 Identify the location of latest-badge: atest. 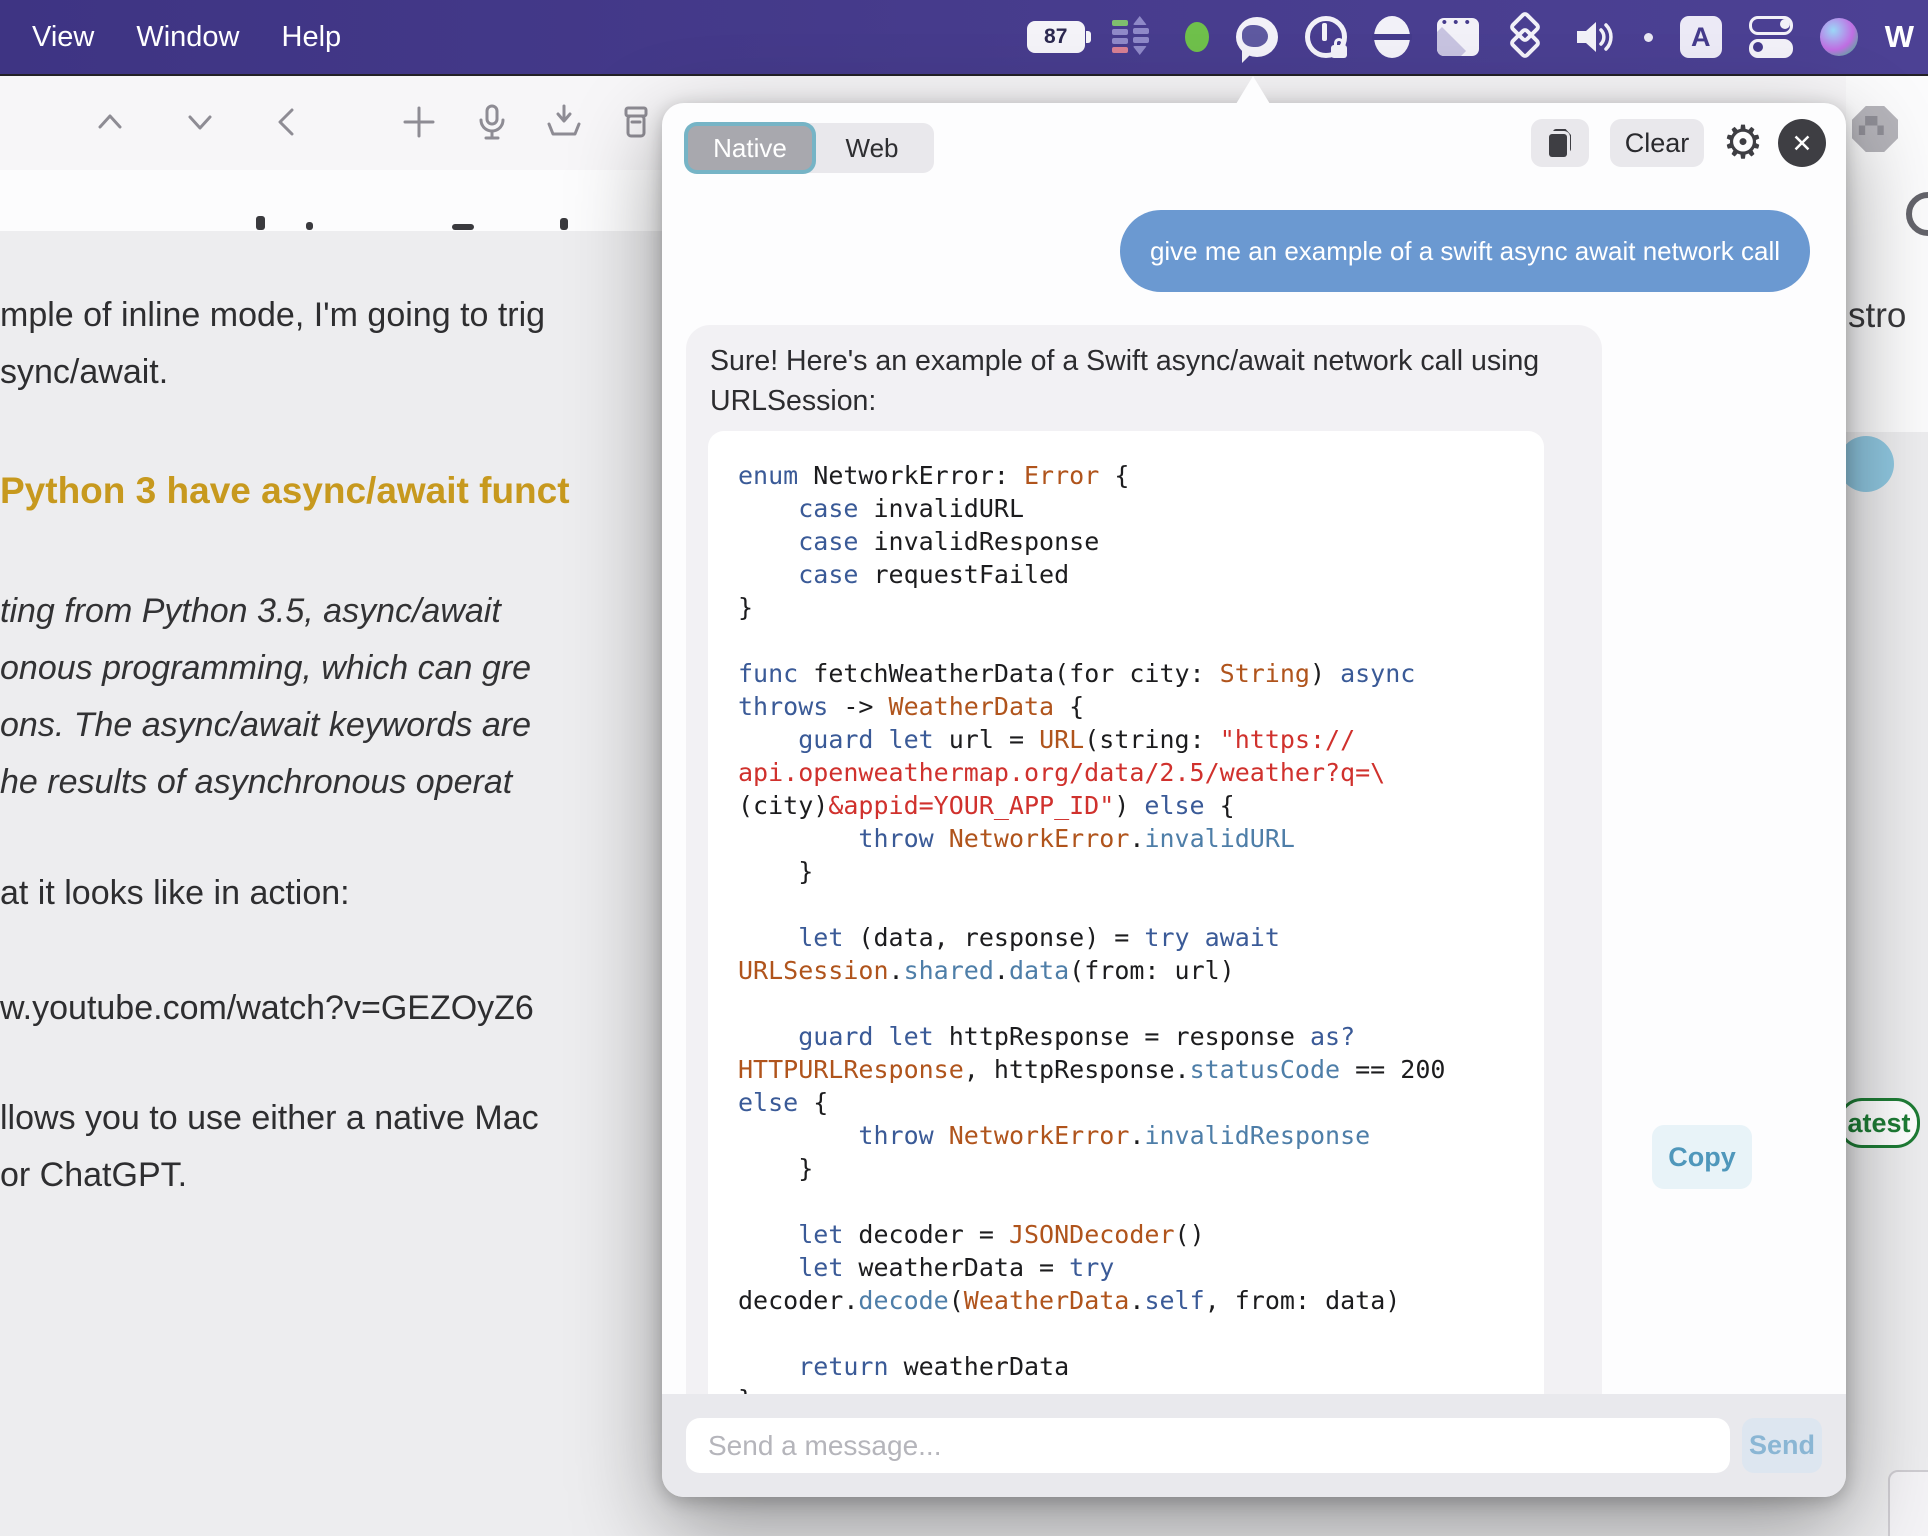
(1879, 1123).